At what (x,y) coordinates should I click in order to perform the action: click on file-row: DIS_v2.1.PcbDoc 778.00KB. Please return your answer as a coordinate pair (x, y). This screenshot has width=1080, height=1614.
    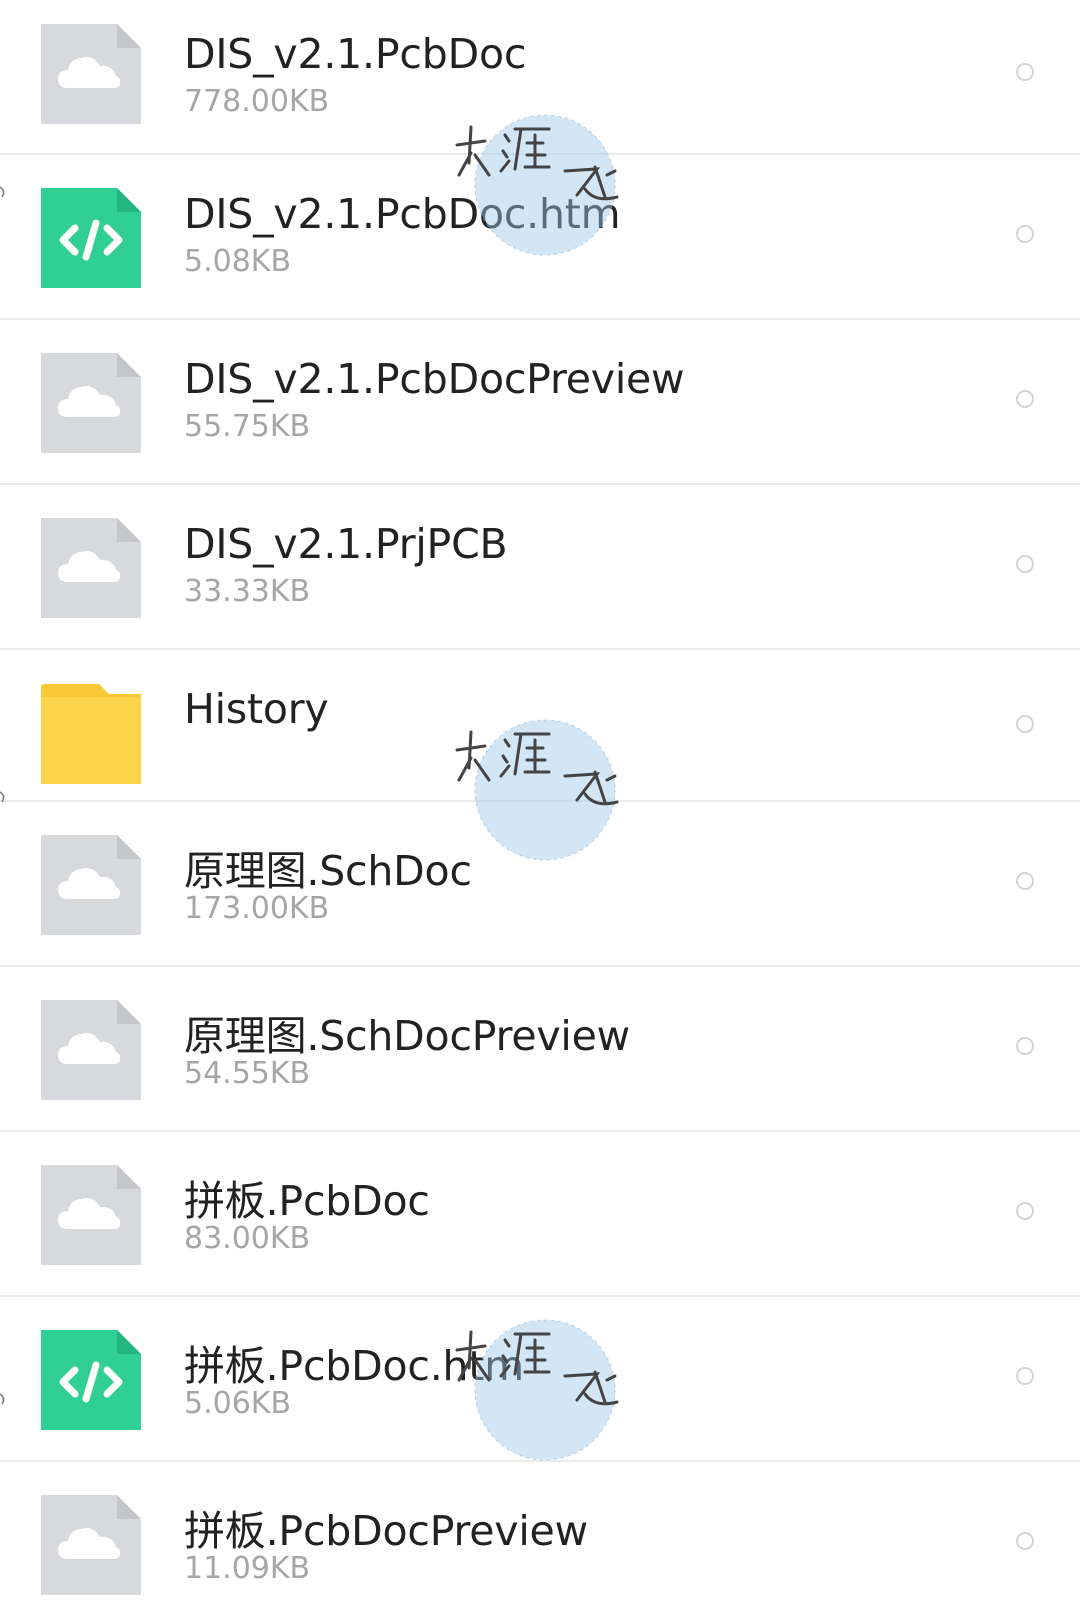
    Looking at the image, I should click on (540, 77).